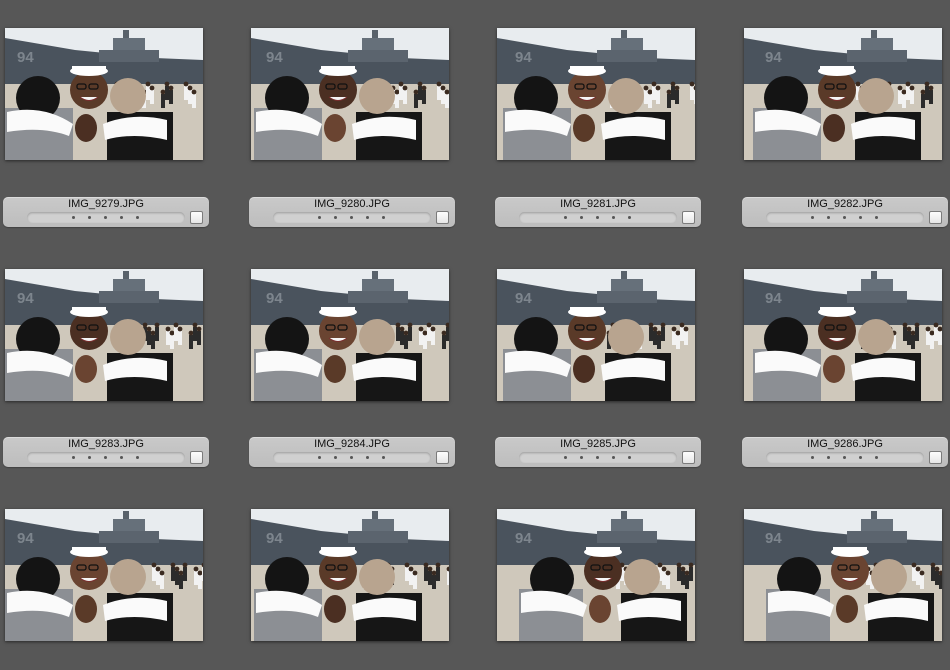 This screenshot has height=670, width=950. What do you see at coordinates (106, 444) in the screenshot?
I see `photo-filename: IMG_9283.JPG` at bounding box center [106, 444].